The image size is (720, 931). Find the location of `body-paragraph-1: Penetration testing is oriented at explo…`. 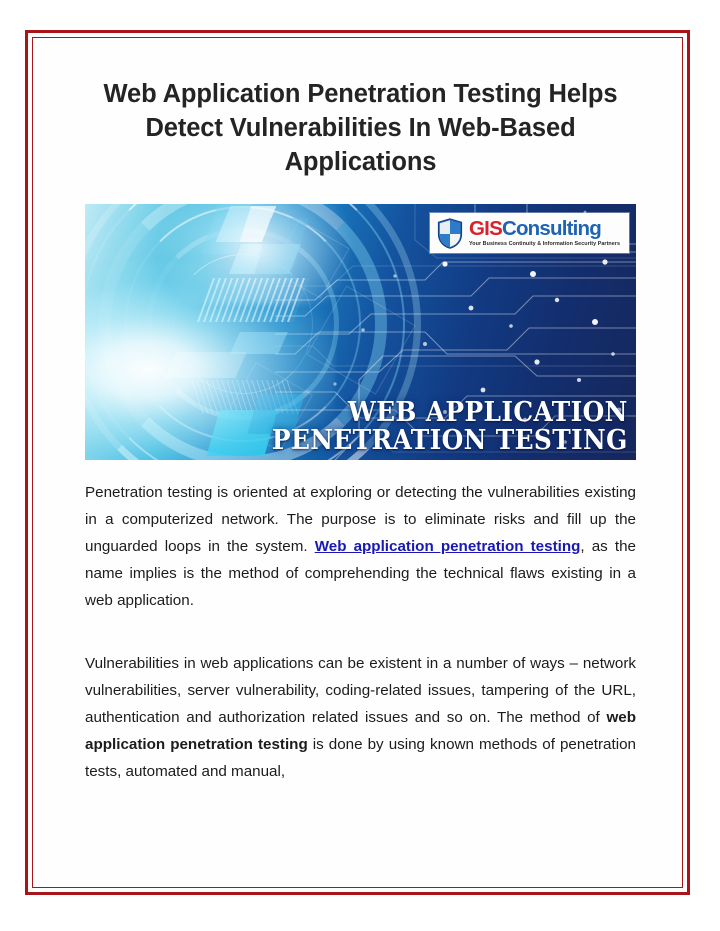

body-paragraph-1: Penetration testing is oriented at explo… is located at coordinates (360, 537).